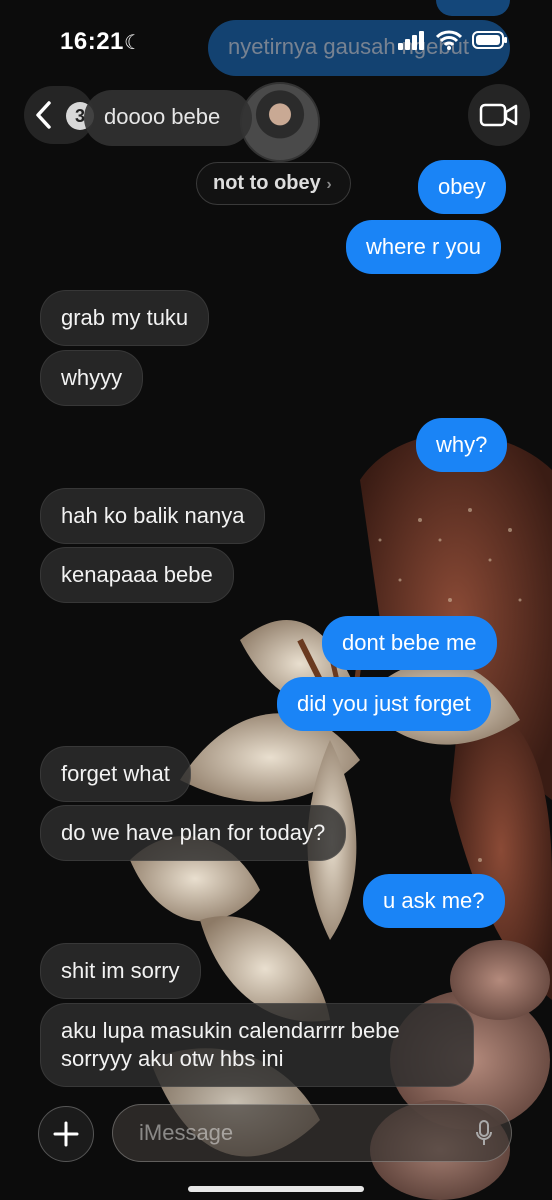 The width and height of the screenshot is (552, 1200). I want to click on received-message: hah ko balik nanya, so click(153, 516).